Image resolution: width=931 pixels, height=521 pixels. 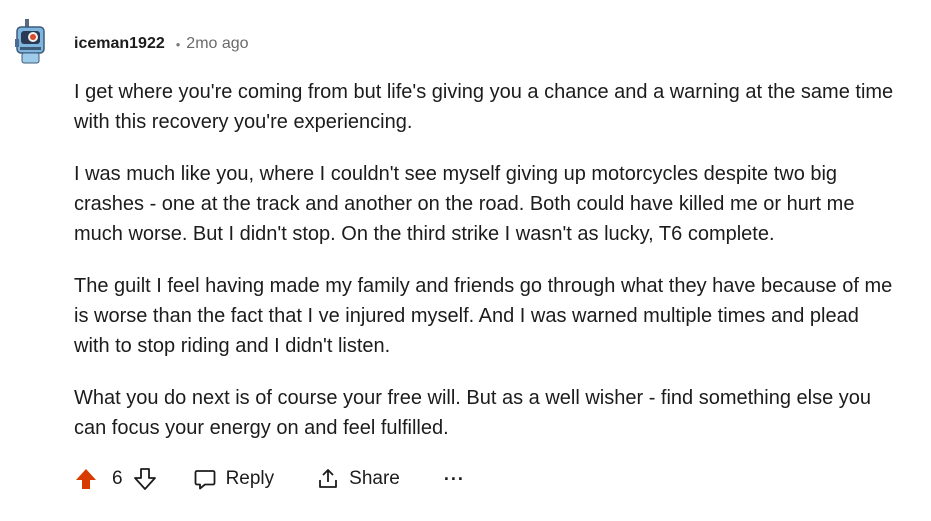 I want to click on ellipsis-icon: ···, so click(x=454, y=478).